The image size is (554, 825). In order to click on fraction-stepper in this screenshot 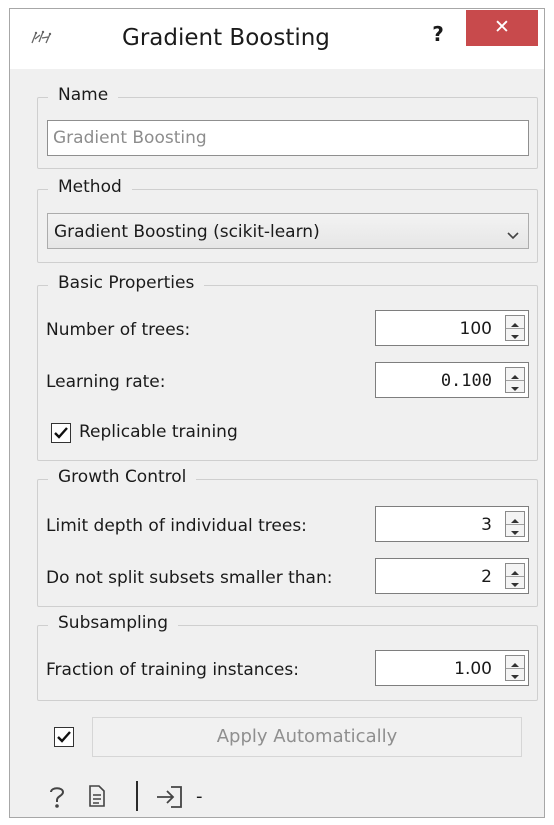, I will do `click(515, 668)`.